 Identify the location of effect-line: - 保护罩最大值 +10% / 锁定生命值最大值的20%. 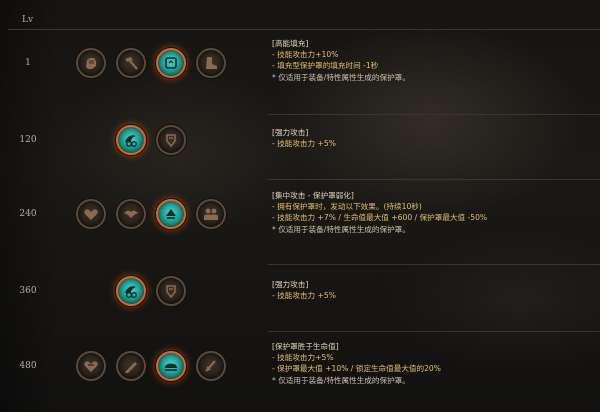
(356, 369).